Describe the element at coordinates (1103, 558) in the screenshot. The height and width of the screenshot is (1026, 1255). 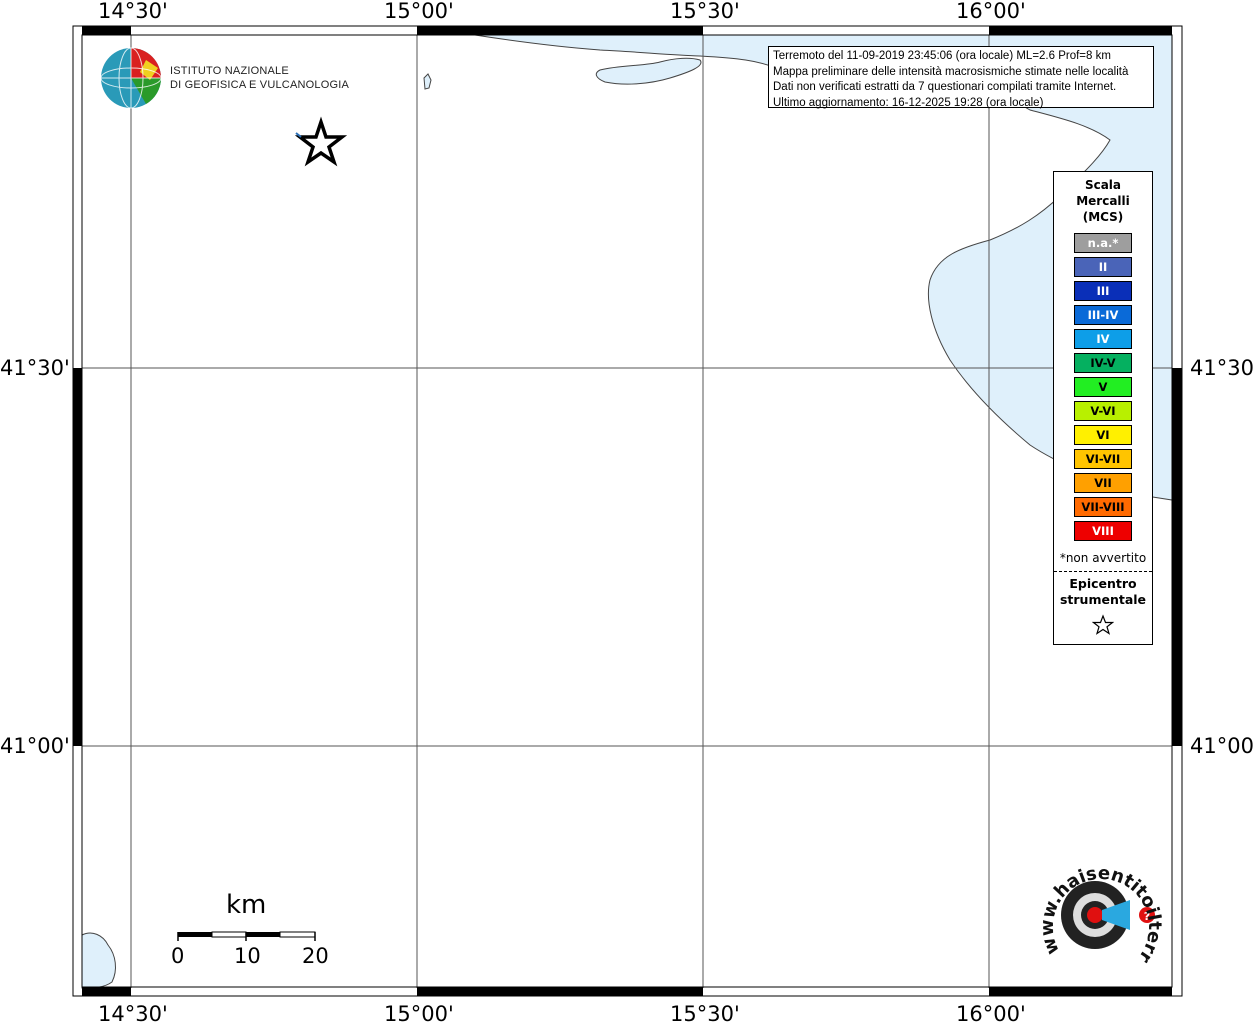
I see `legend-note: *non avvertito` at that location.